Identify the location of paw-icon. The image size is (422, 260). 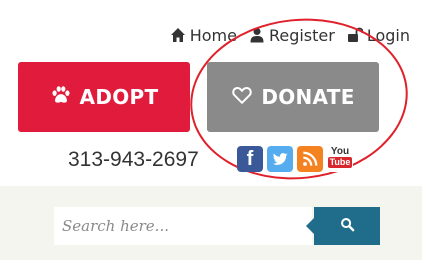
(61, 97).